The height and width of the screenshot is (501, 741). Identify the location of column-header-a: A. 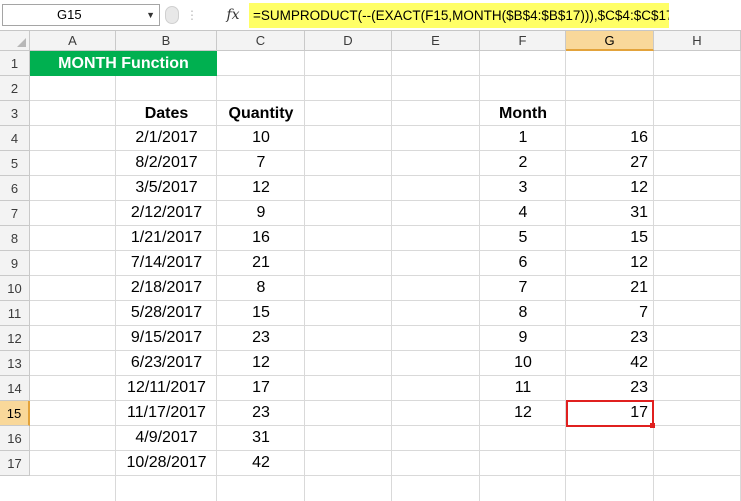
(73, 41).